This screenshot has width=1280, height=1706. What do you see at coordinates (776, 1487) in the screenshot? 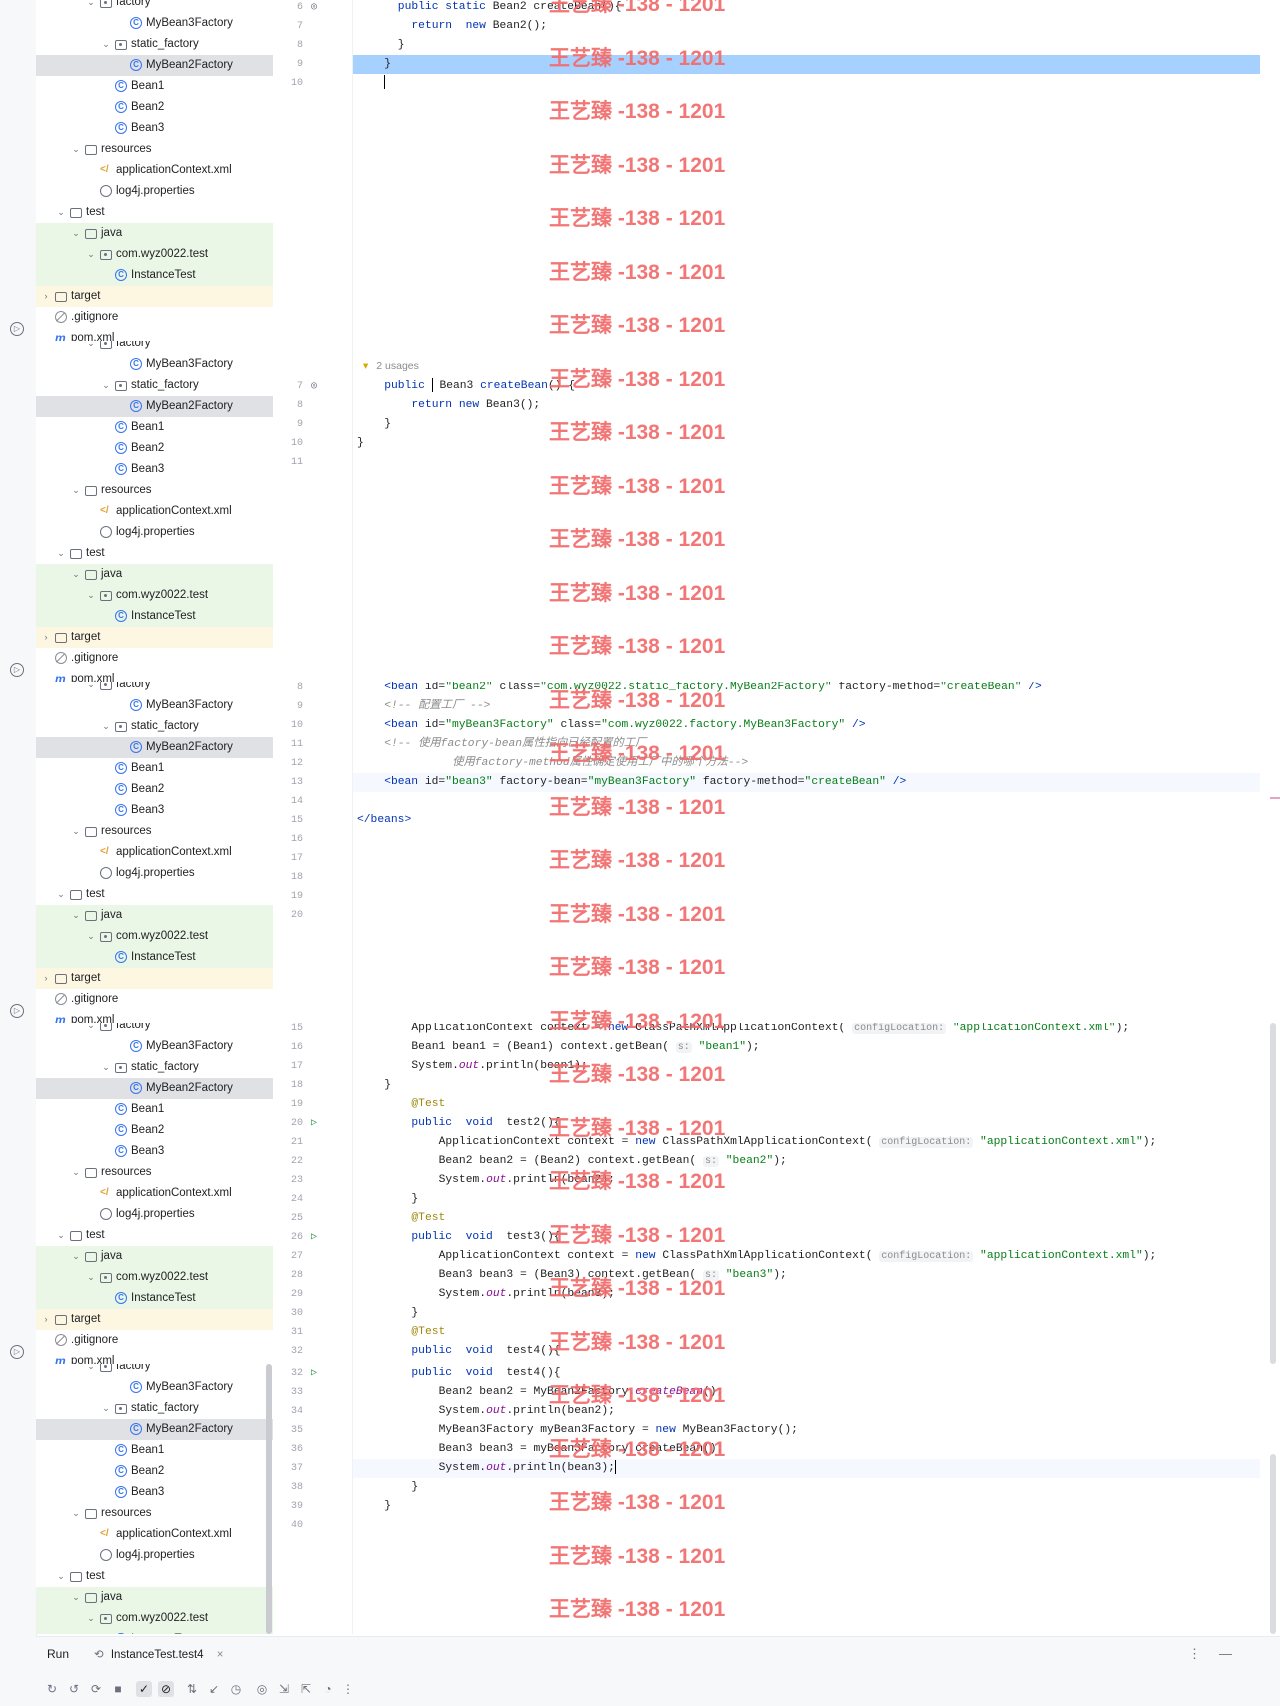
I see `code-line: 38}` at bounding box center [776, 1487].